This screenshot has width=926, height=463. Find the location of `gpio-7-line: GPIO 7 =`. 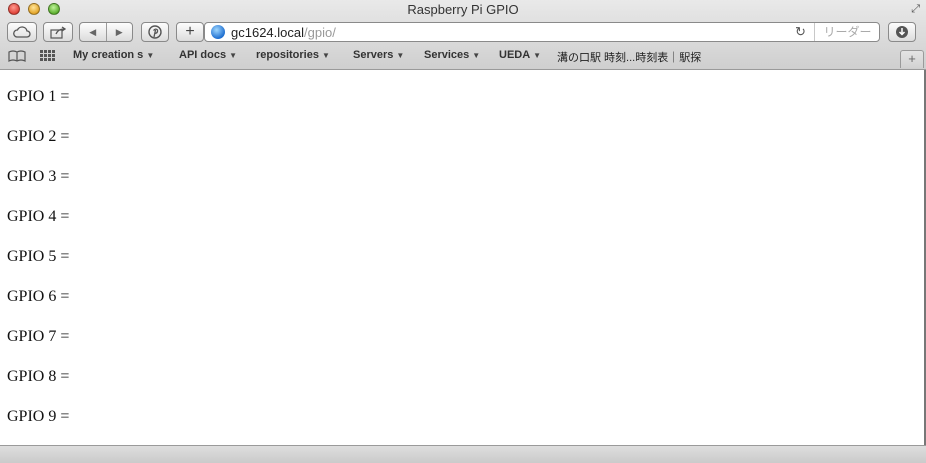

gpio-7-line: GPIO 7 = is located at coordinates (38, 336).